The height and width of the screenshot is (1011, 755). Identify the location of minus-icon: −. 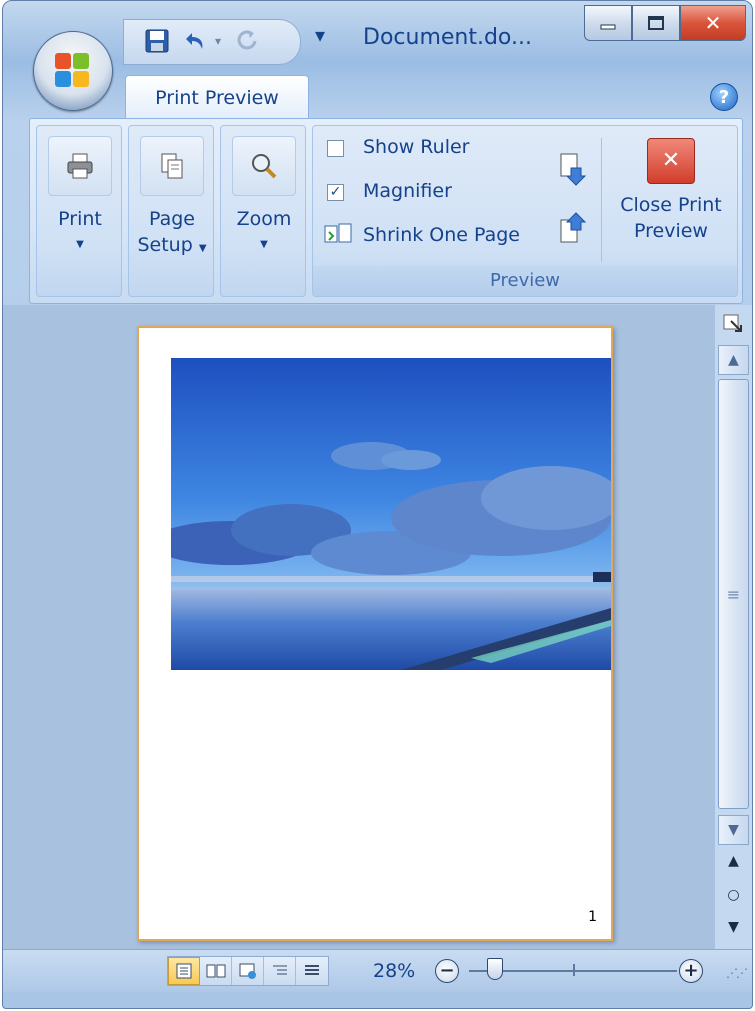
(447, 970).